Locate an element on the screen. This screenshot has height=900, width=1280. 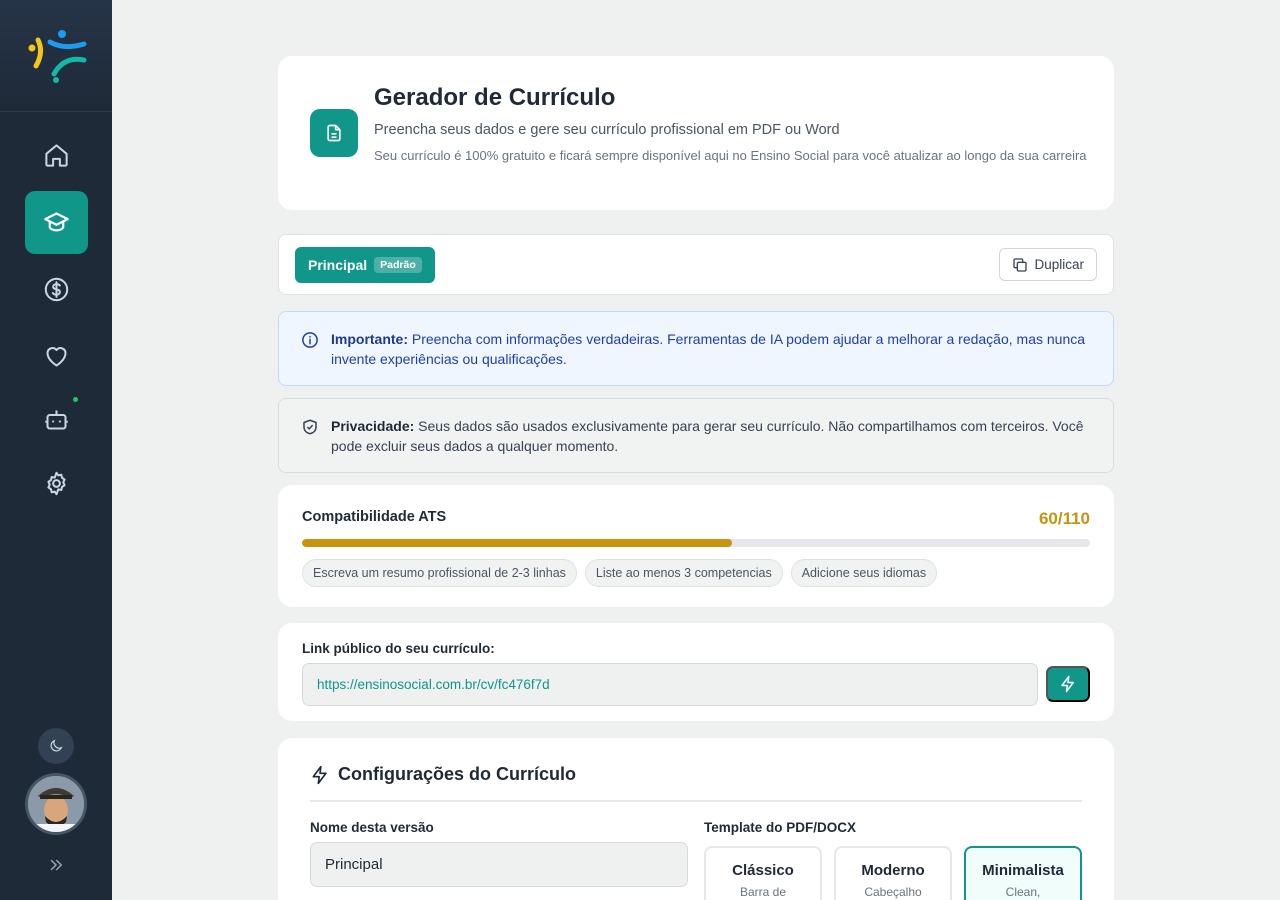
nav-assistant is located at coordinates (56, 419).